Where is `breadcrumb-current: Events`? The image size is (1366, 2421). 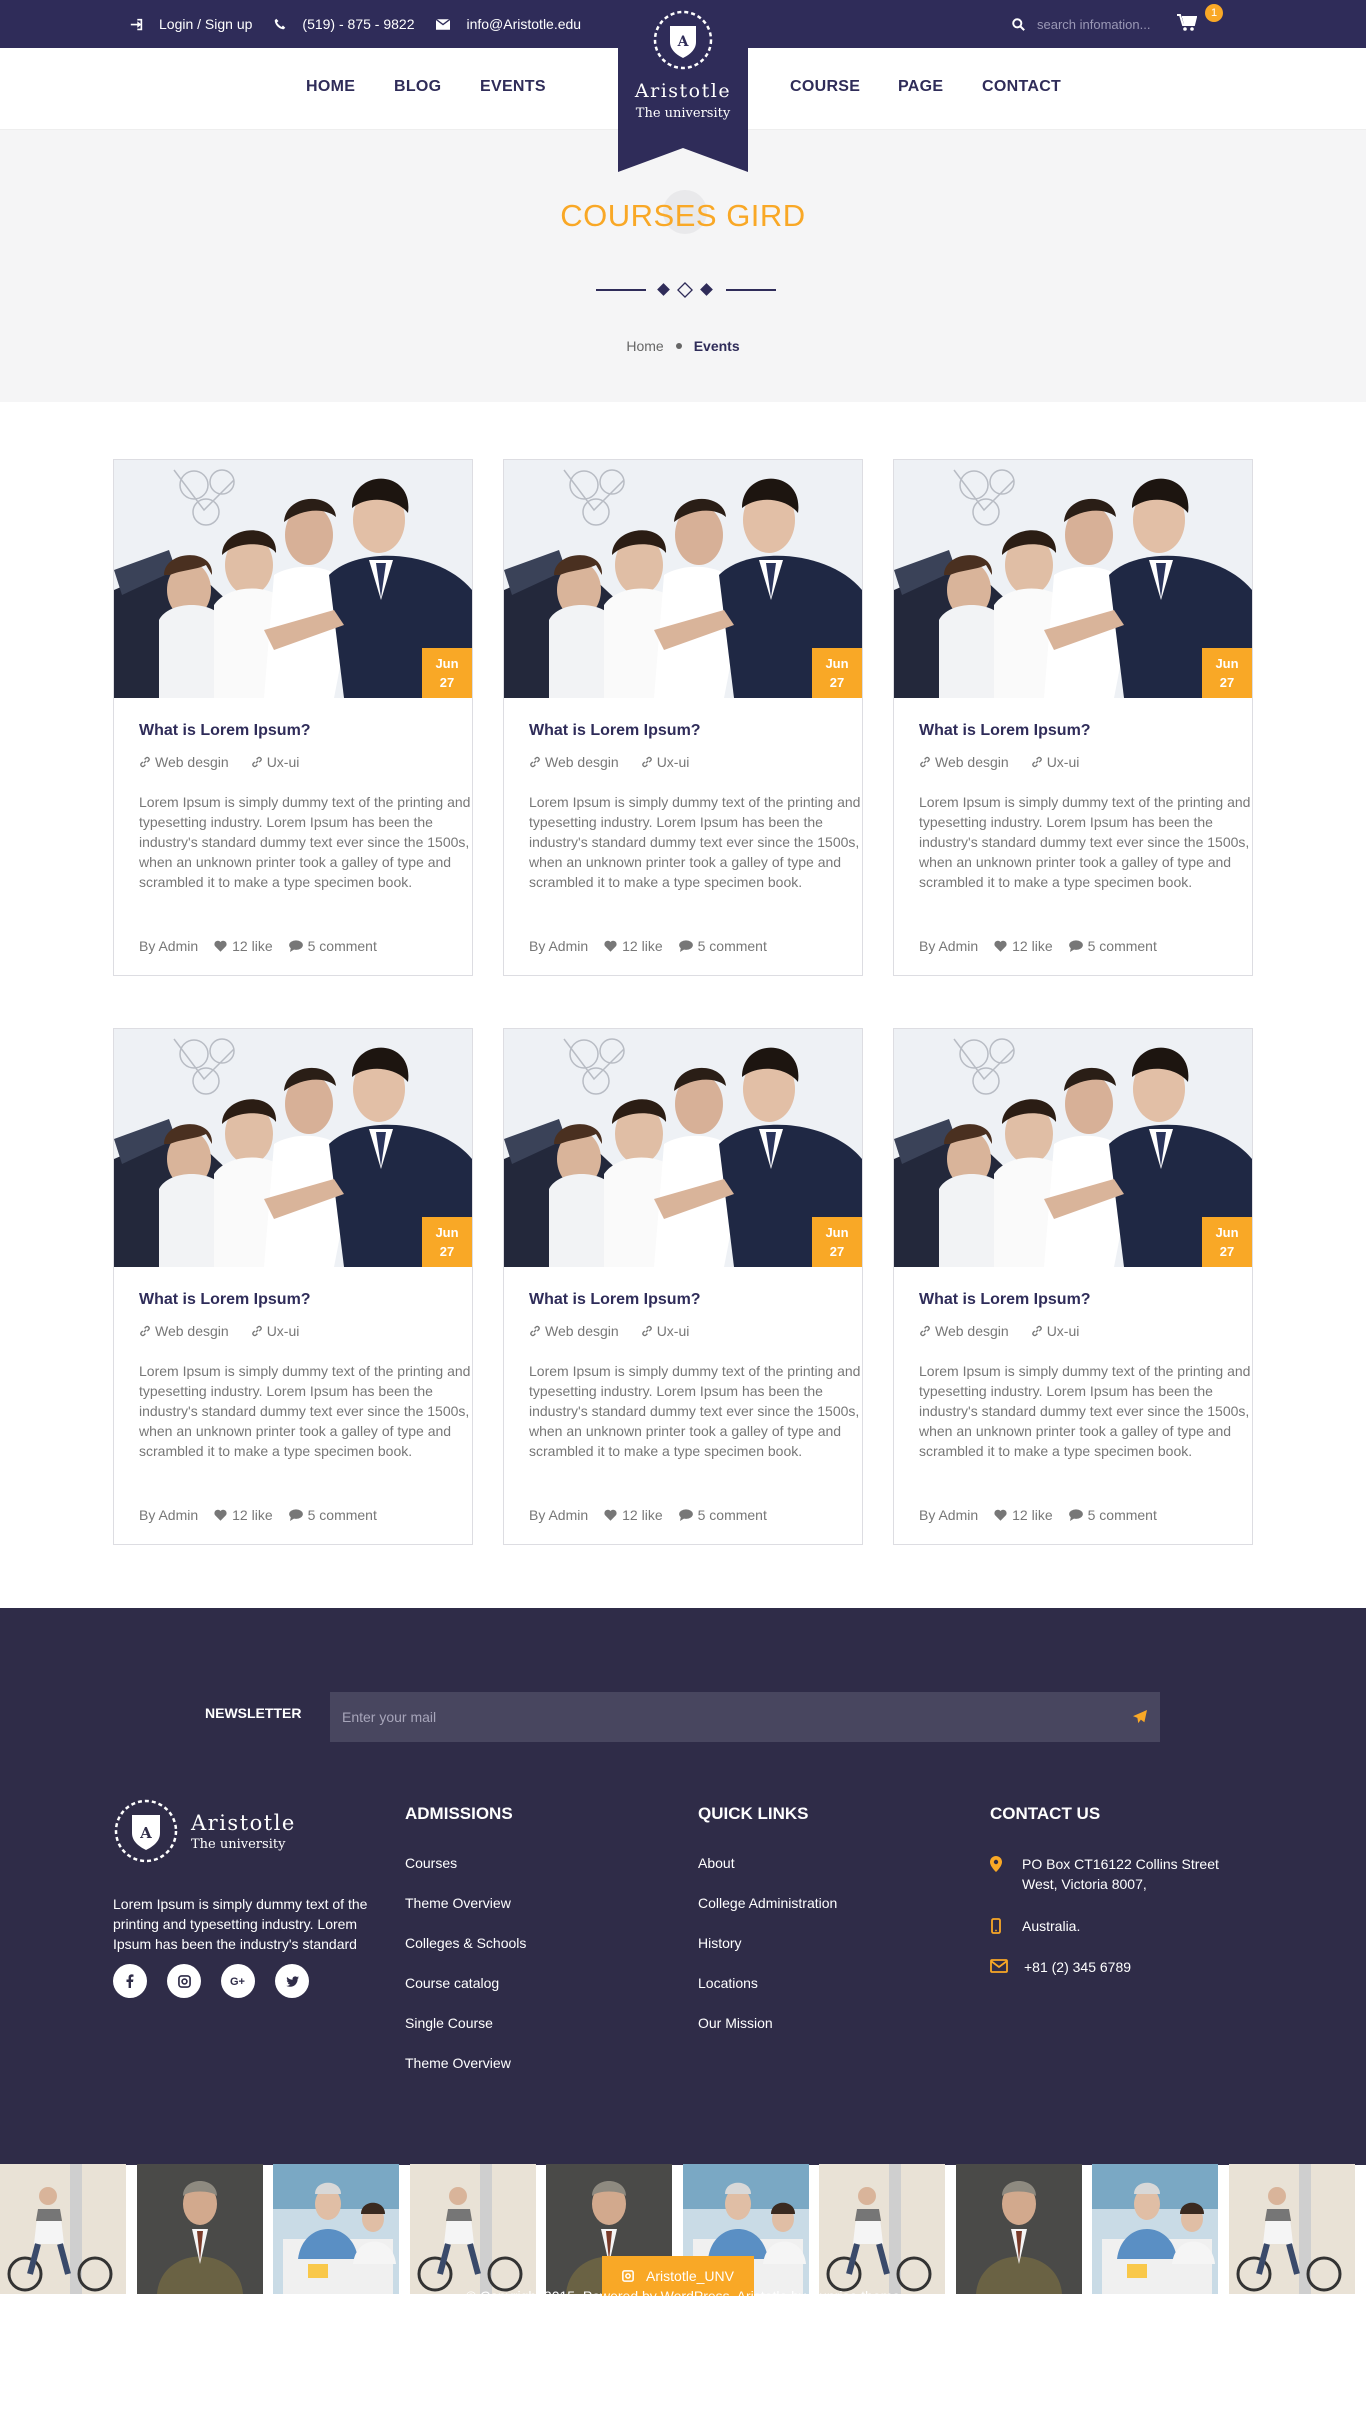
breadcrumb-current: Events is located at coordinates (716, 346).